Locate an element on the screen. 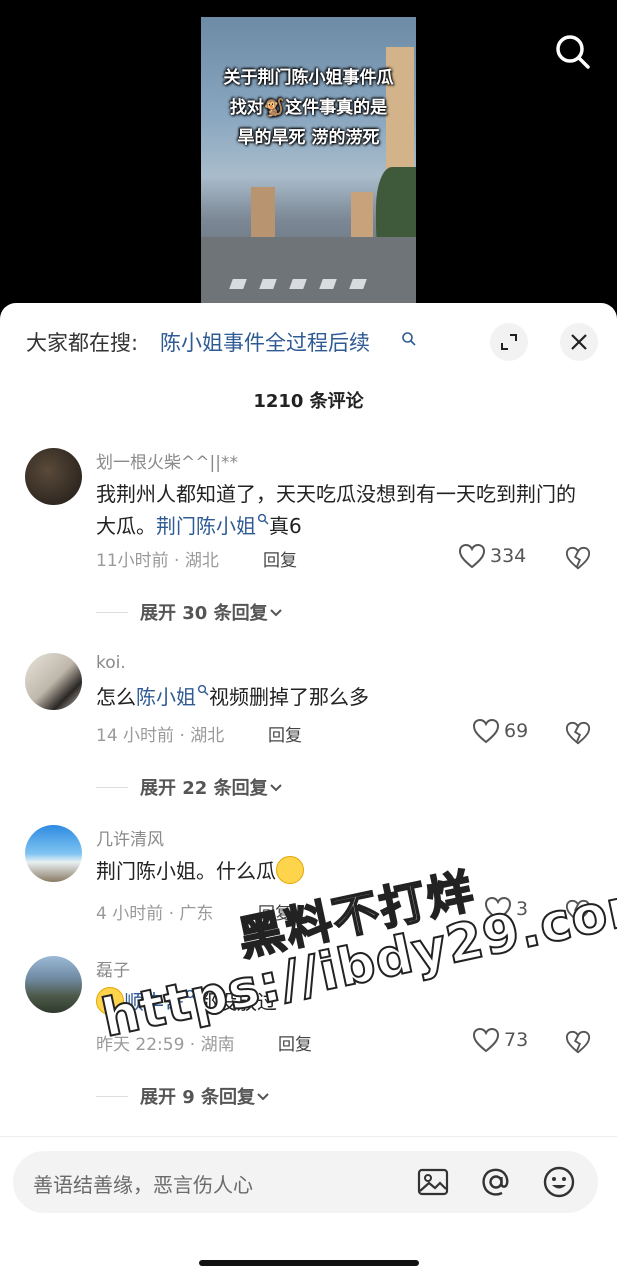 The height and width of the screenshot is (1279, 617). road-shape is located at coordinates (308, 272).